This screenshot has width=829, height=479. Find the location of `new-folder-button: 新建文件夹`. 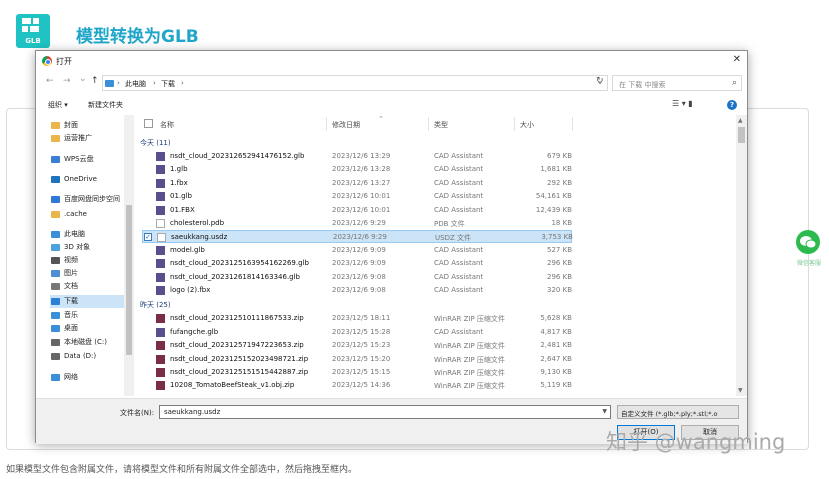

new-folder-button: 新建文件夹 is located at coordinates (105, 105).